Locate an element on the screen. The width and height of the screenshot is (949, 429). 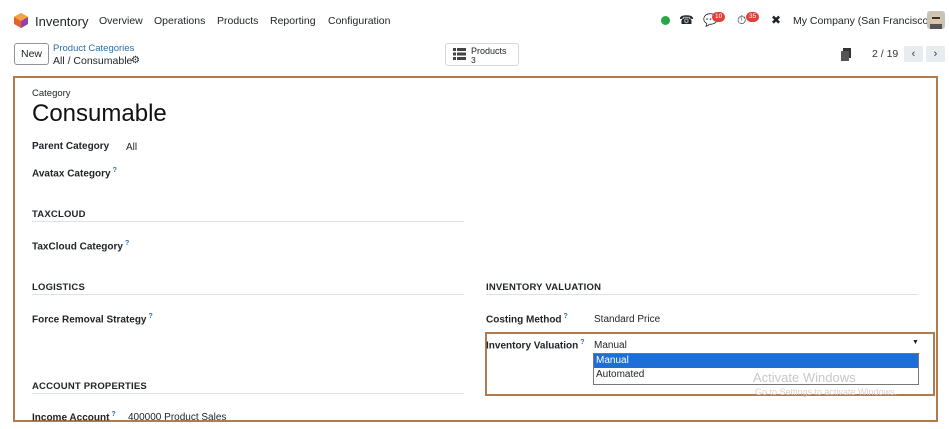
gear-icon: ⚙ is located at coordinates (135, 60).